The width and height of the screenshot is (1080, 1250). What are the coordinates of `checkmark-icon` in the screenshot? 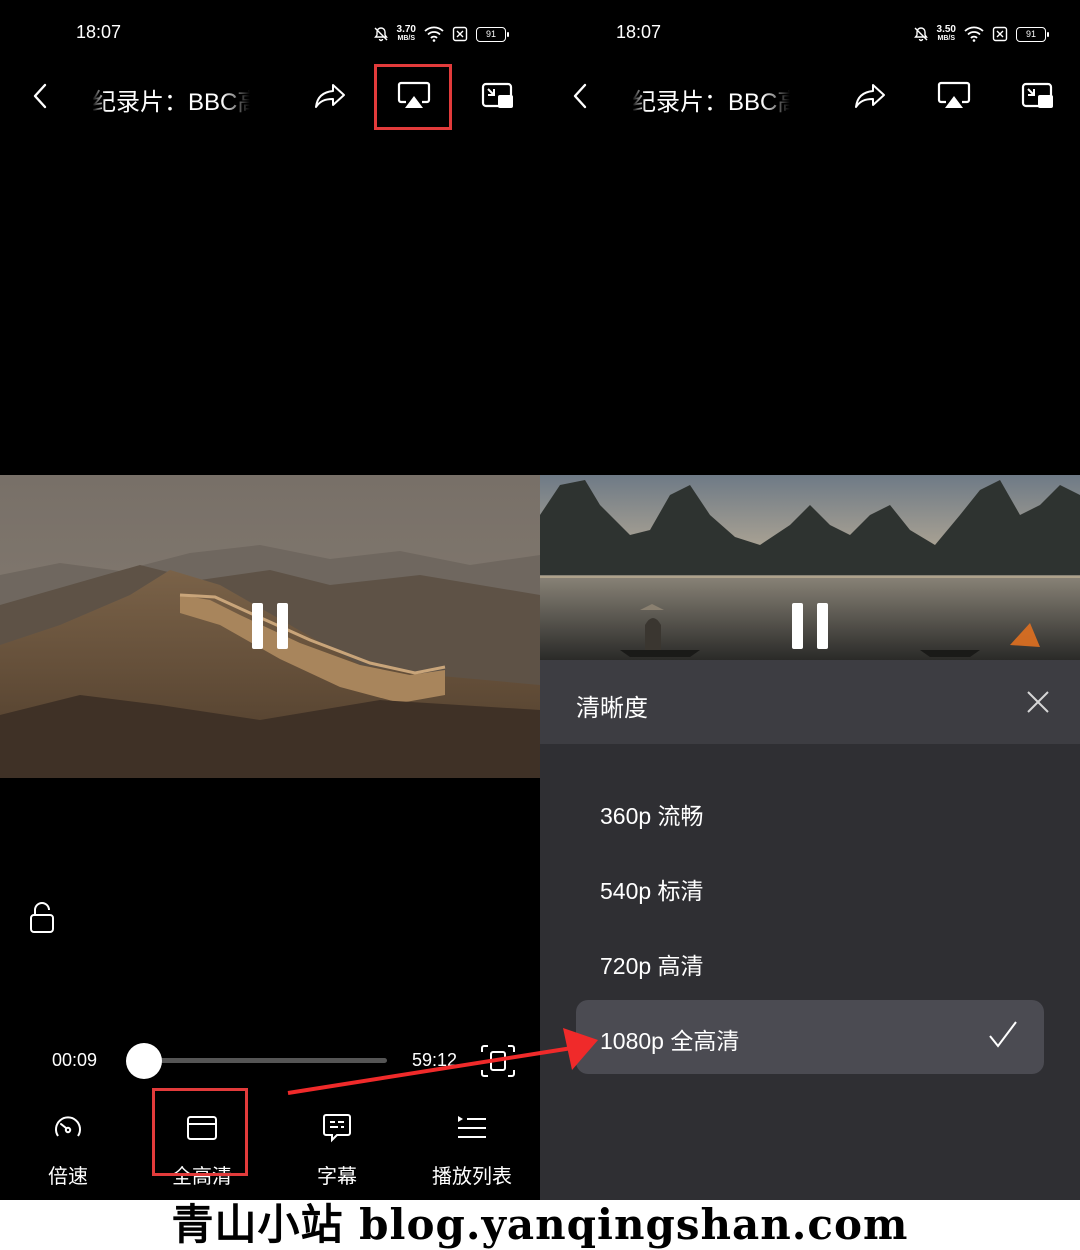 It's located at (1003, 1034).